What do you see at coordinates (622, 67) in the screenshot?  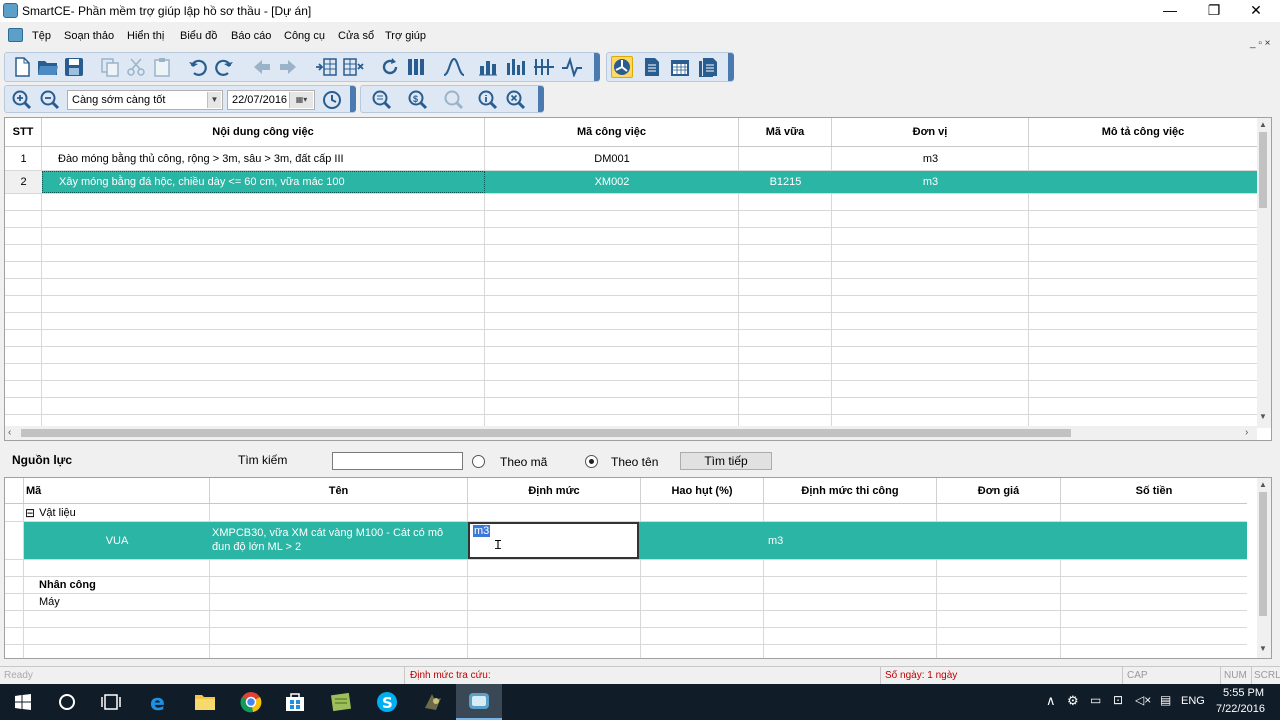 I see `gantt-view-icon` at bounding box center [622, 67].